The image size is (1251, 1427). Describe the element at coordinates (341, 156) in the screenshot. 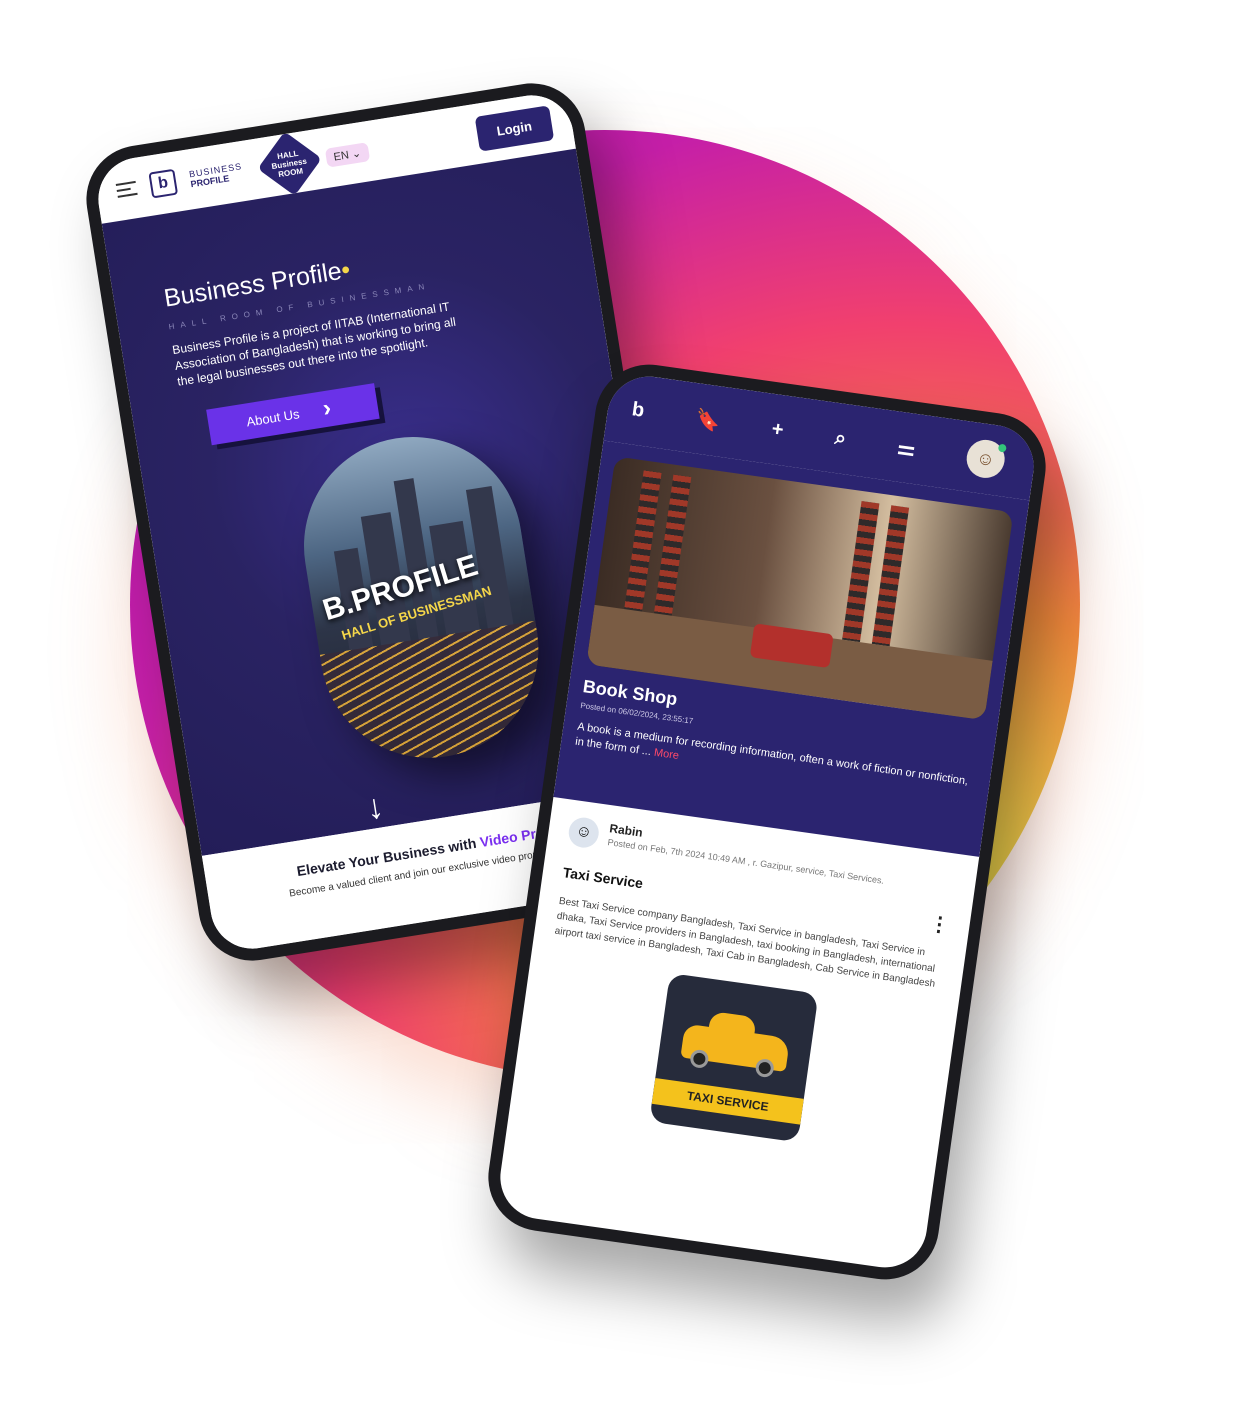

I see `language-label: EN` at that location.